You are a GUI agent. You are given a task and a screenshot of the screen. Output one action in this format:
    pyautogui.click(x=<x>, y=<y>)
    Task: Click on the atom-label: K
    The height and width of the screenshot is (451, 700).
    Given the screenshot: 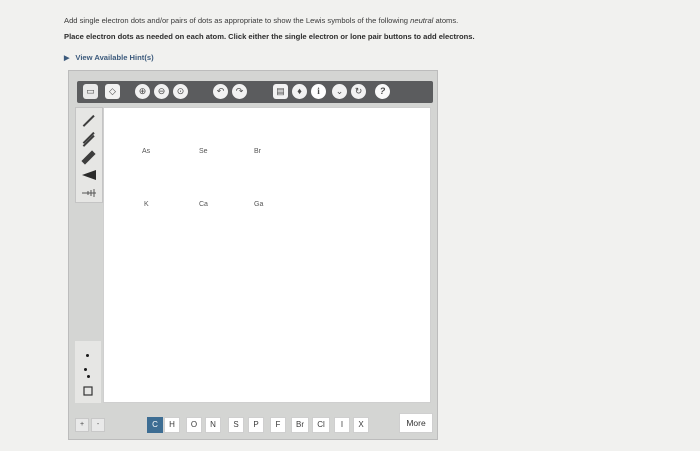 What is the action you would take?
    pyautogui.click(x=146, y=204)
    